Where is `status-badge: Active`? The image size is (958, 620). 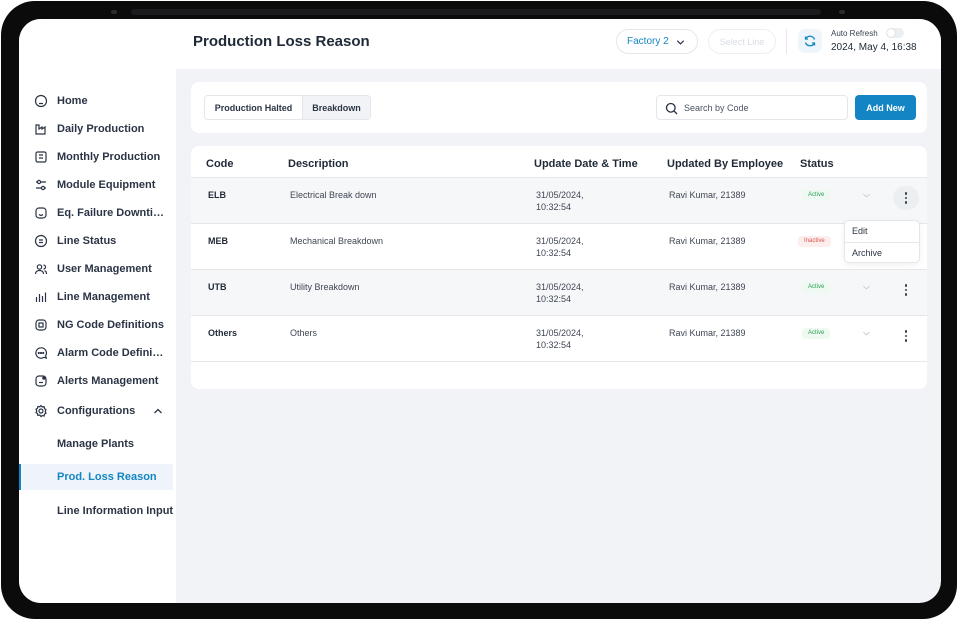
status-badge: Active is located at coordinates (816, 333).